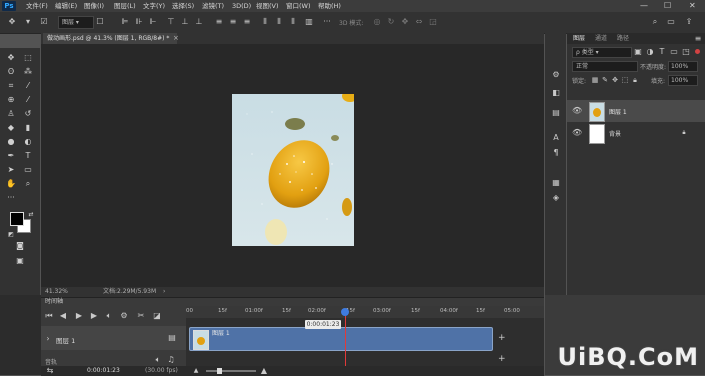 The width and height of the screenshot is (705, 376). What do you see at coordinates (76, 22) in the screenshot?
I see `auto-select-dropdown: 图层 ▾` at bounding box center [76, 22].